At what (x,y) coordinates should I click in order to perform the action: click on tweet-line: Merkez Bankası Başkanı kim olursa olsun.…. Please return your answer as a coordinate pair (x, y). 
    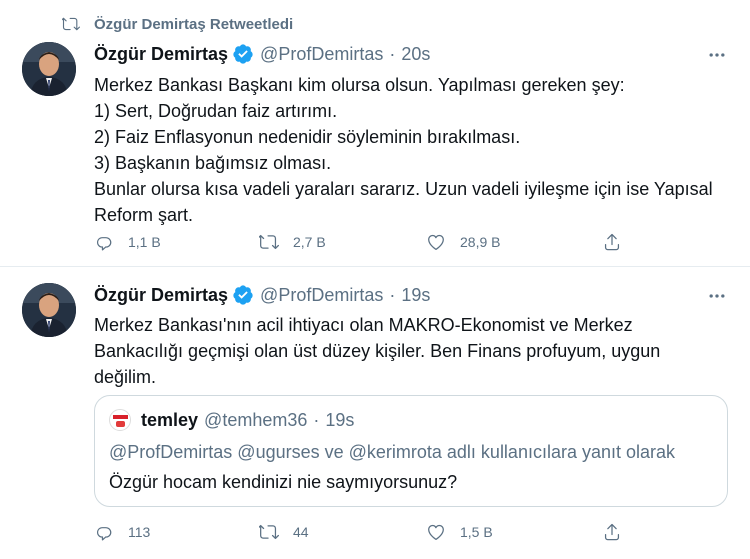
    Looking at the image, I should click on (359, 85).